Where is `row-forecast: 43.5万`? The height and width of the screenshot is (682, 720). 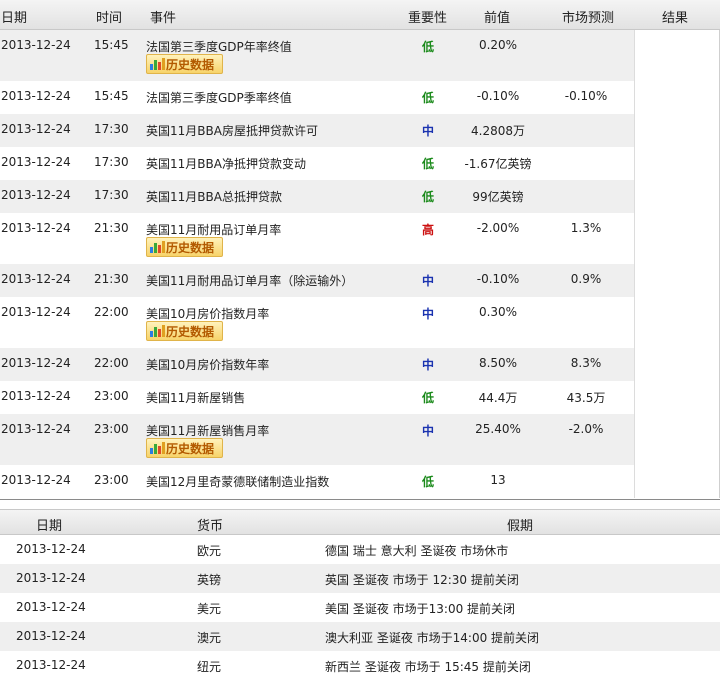 row-forecast: 43.5万 is located at coordinates (586, 398).